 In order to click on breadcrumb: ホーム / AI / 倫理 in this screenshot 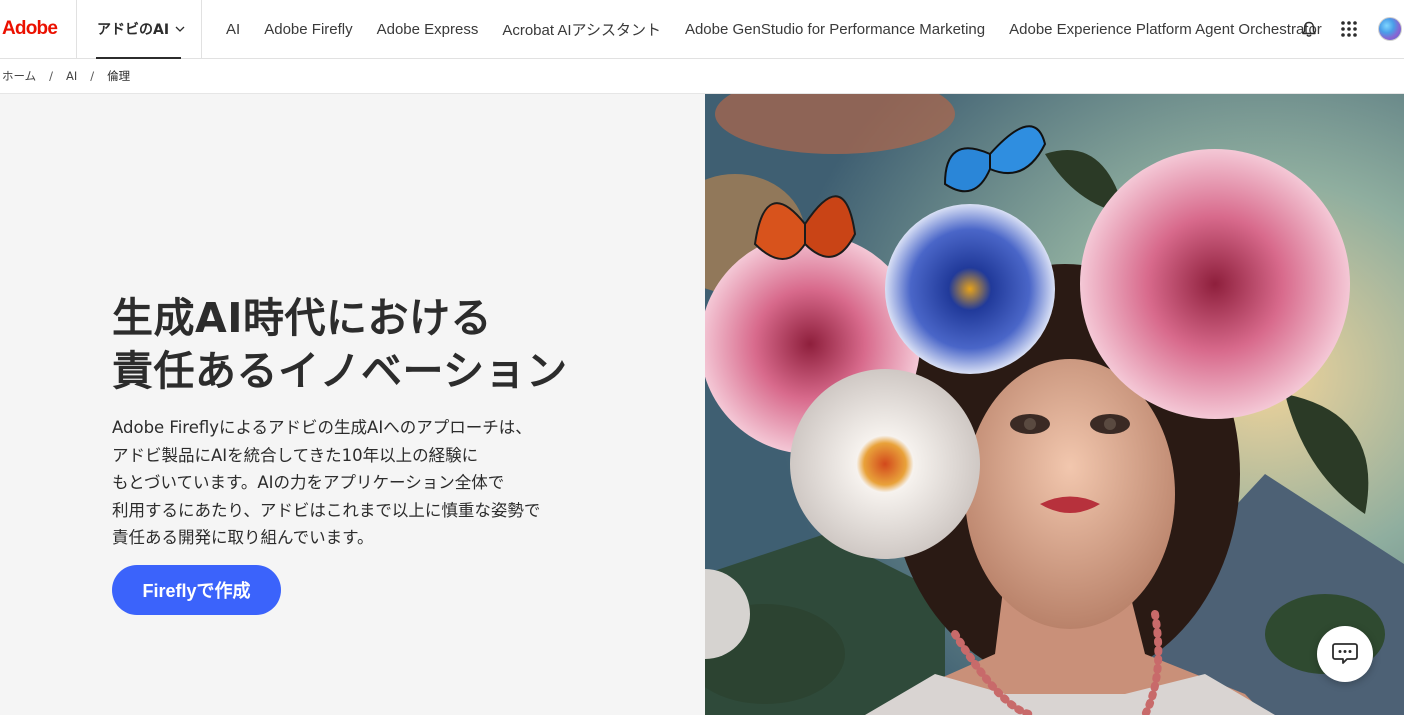, I will do `click(702, 76)`.